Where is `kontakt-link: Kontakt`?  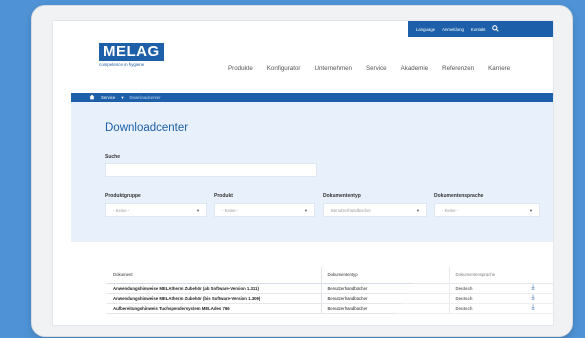 kontakt-link: Kontakt is located at coordinates (478, 29).